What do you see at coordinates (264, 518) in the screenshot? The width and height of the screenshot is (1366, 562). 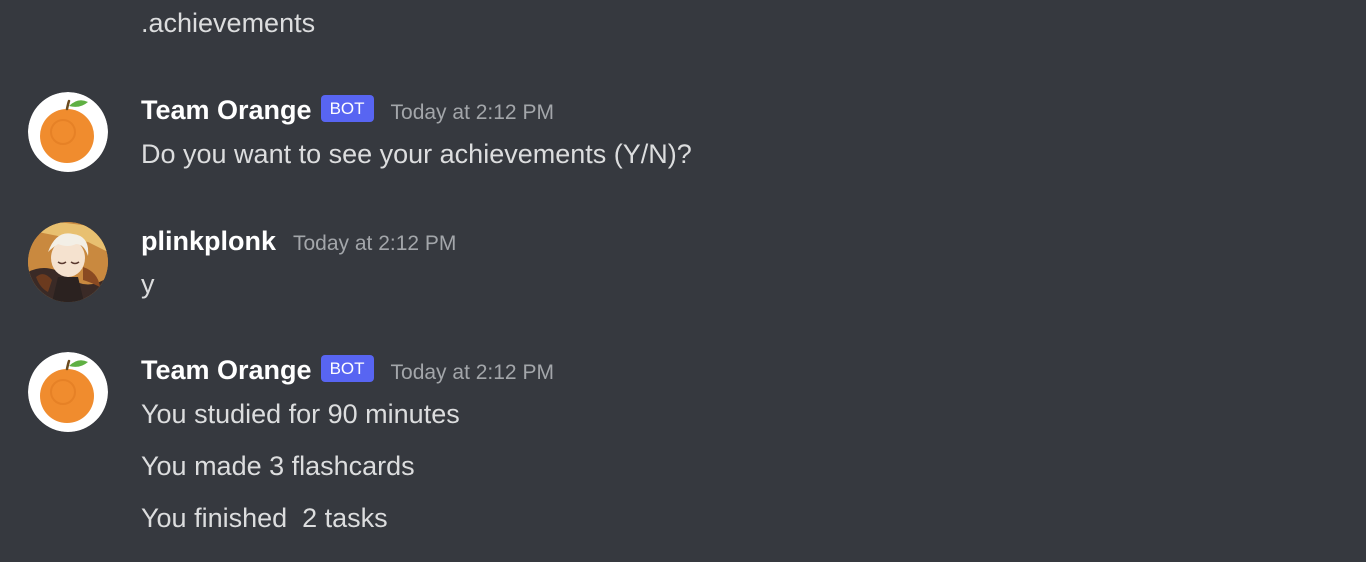 I see `message-text: You finished 2 tasks` at bounding box center [264, 518].